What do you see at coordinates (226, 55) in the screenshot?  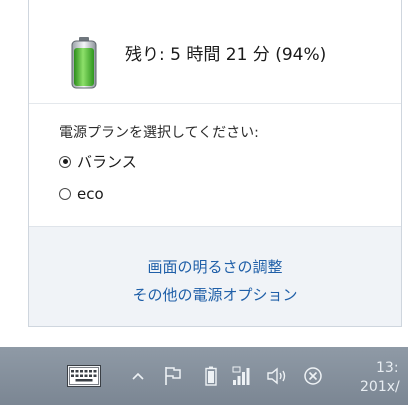 I see `battery-remaining-text: 残り: 5 時間 21 分 (94%)` at bounding box center [226, 55].